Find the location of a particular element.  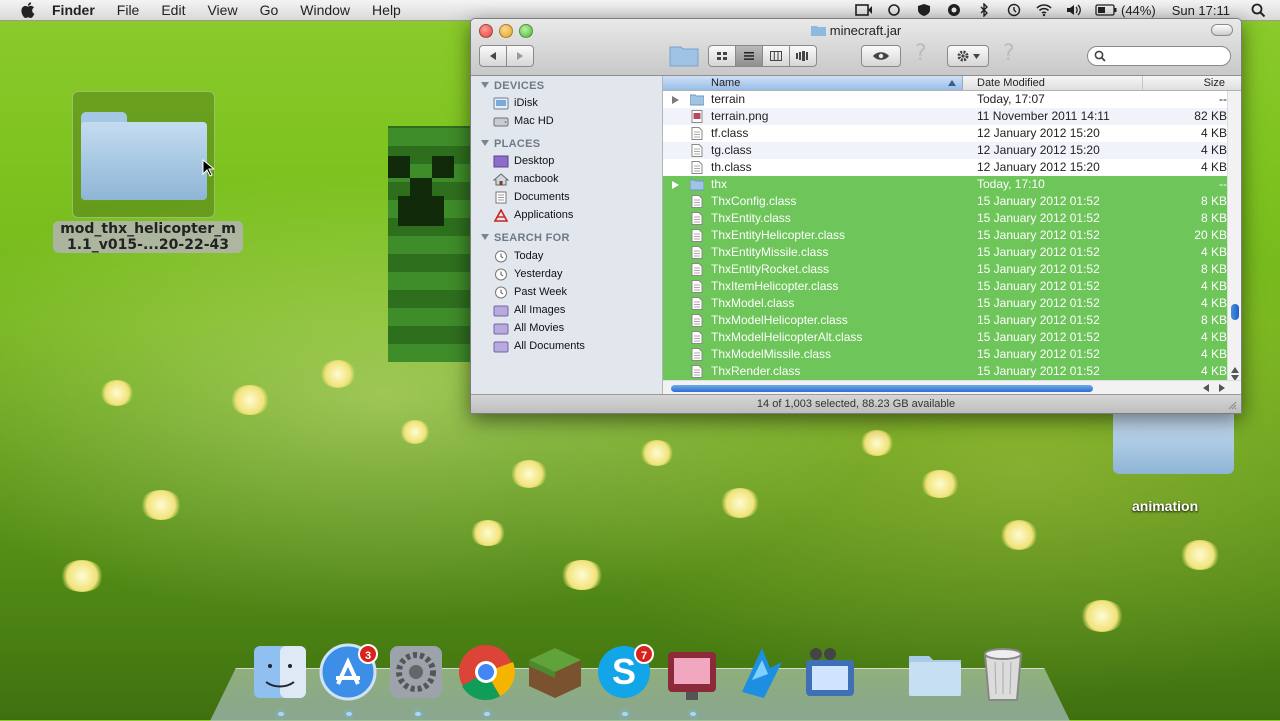

view-coverflow-button is located at coordinates (803, 56).